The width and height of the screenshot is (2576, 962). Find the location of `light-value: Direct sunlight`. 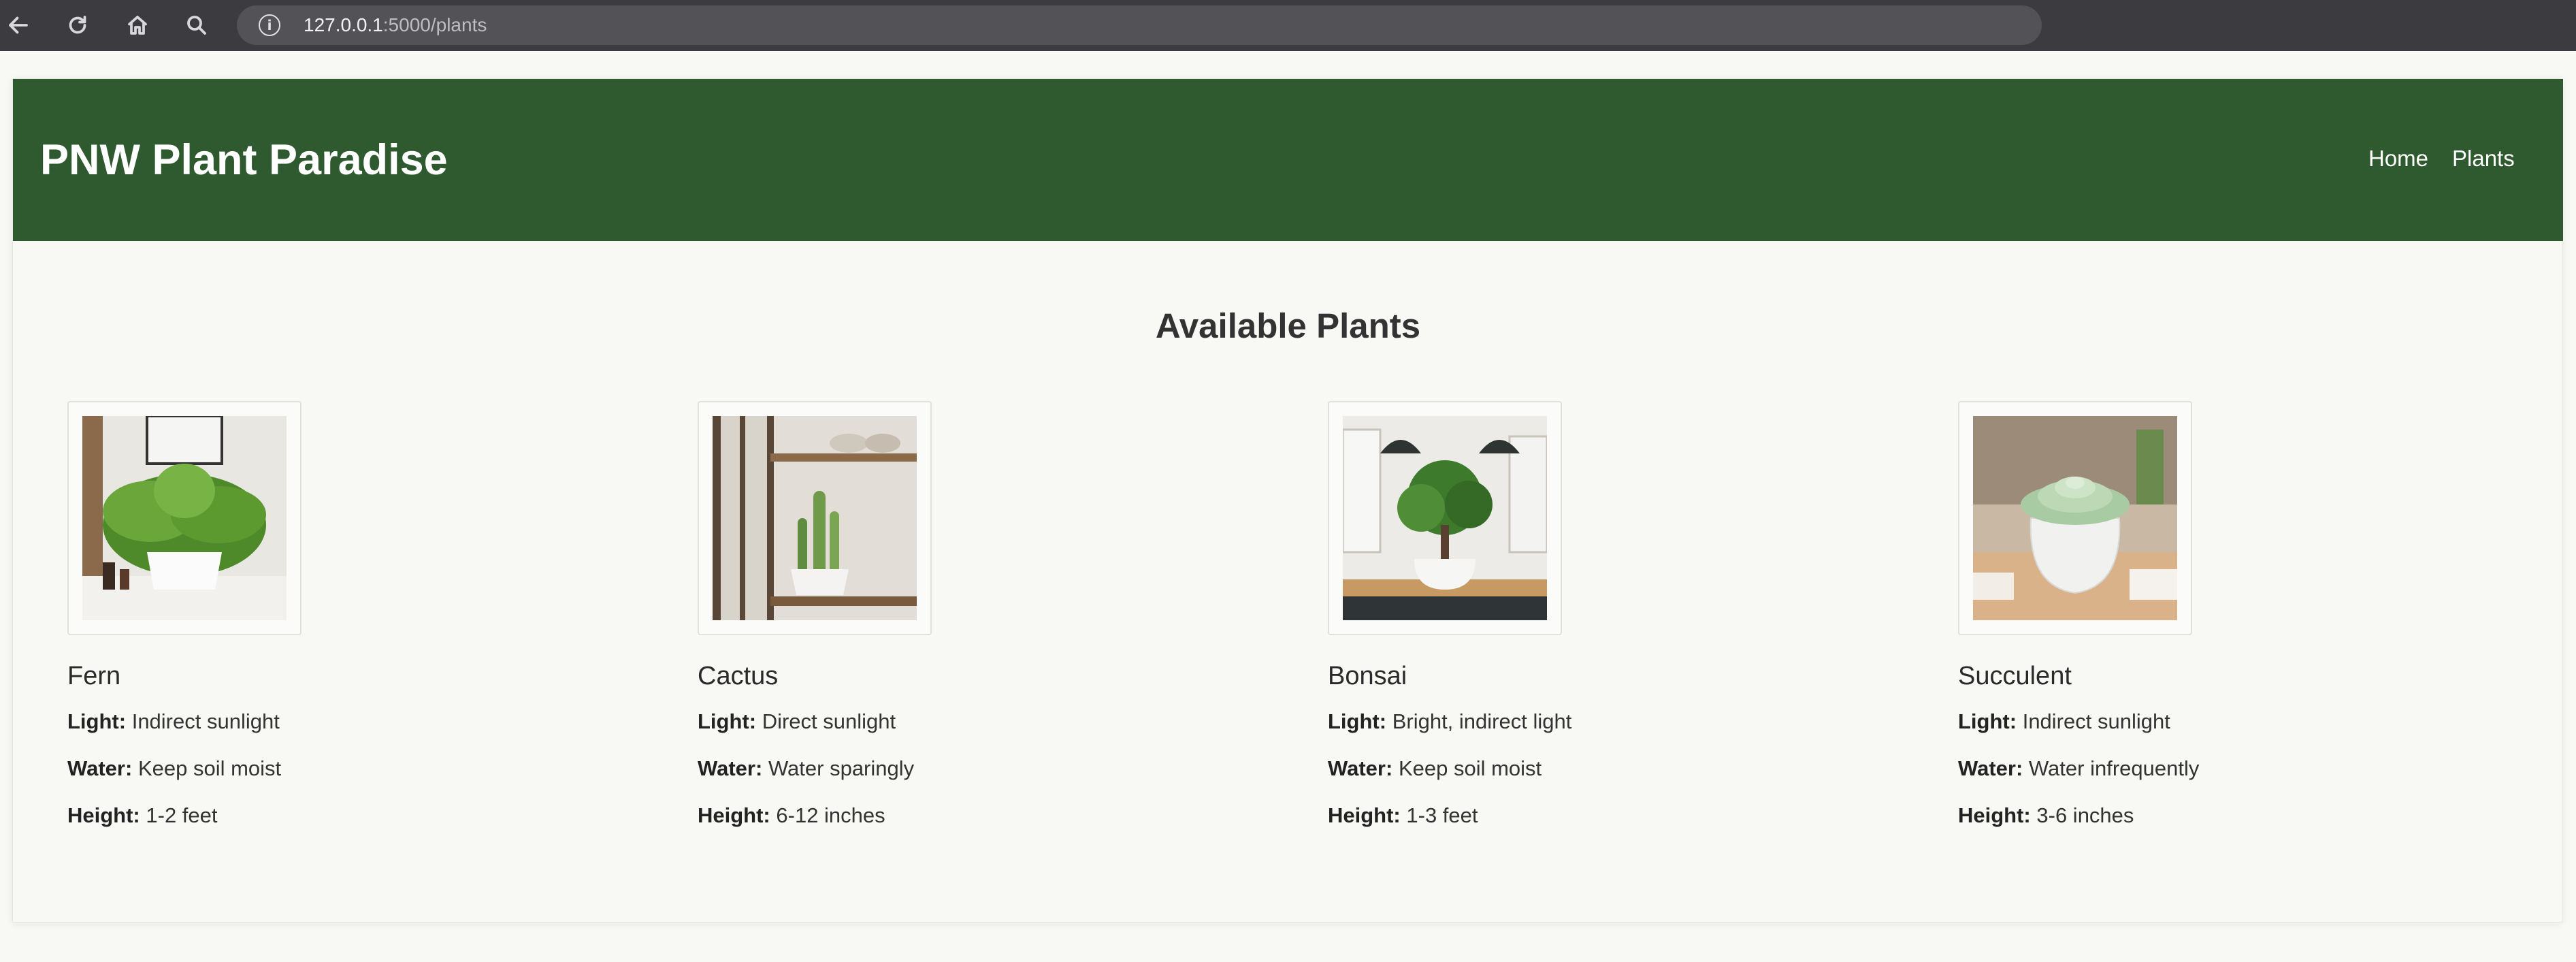

light-value: Direct sunlight is located at coordinates (829, 721).